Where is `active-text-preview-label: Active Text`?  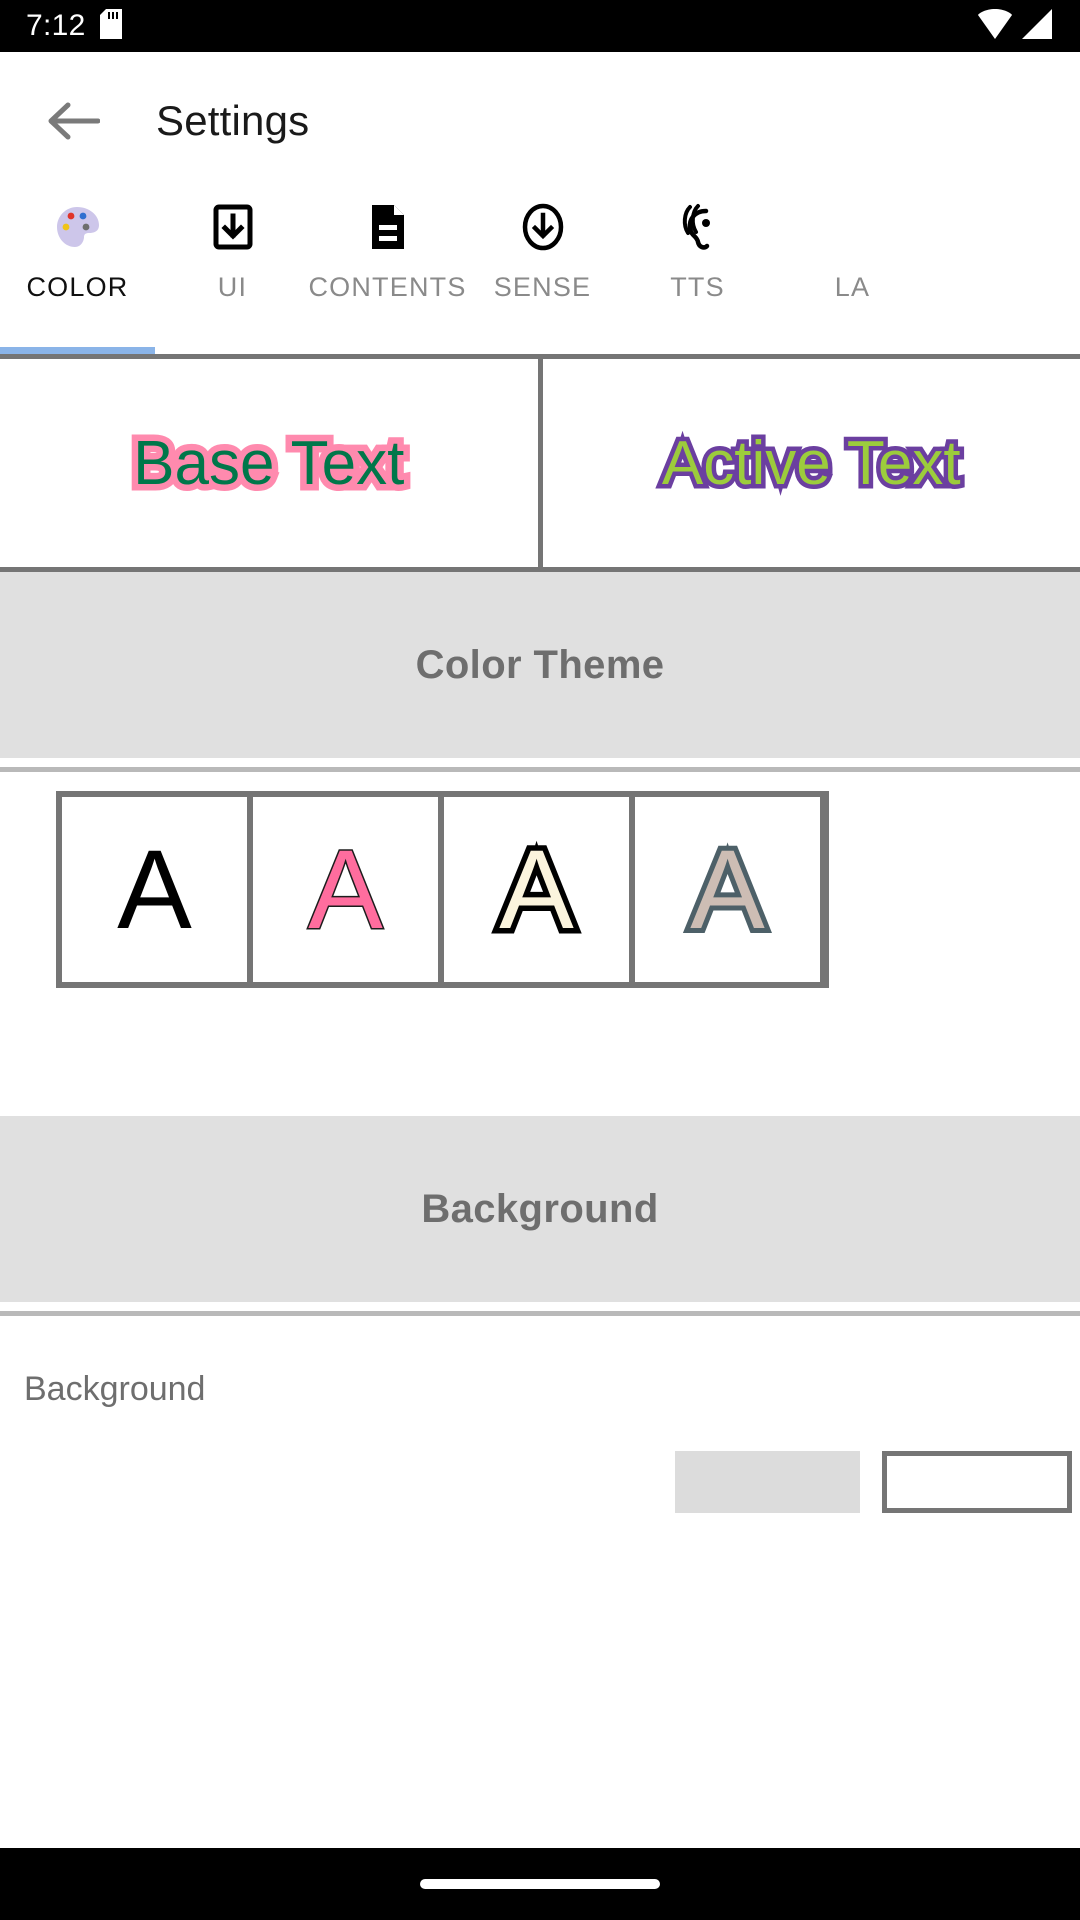
active-text-preview-label: Active Text is located at coordinates (811, 463).